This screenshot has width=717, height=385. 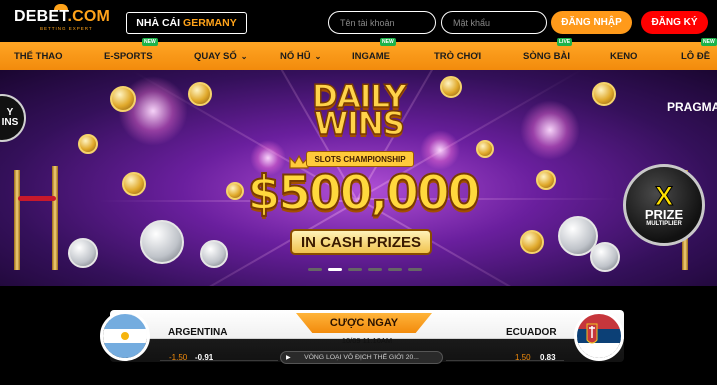 What do you see at coordinates (494, 22) in the screenshot?
I see `password-input: Mật khẩu` at bounding box center [494, 22].